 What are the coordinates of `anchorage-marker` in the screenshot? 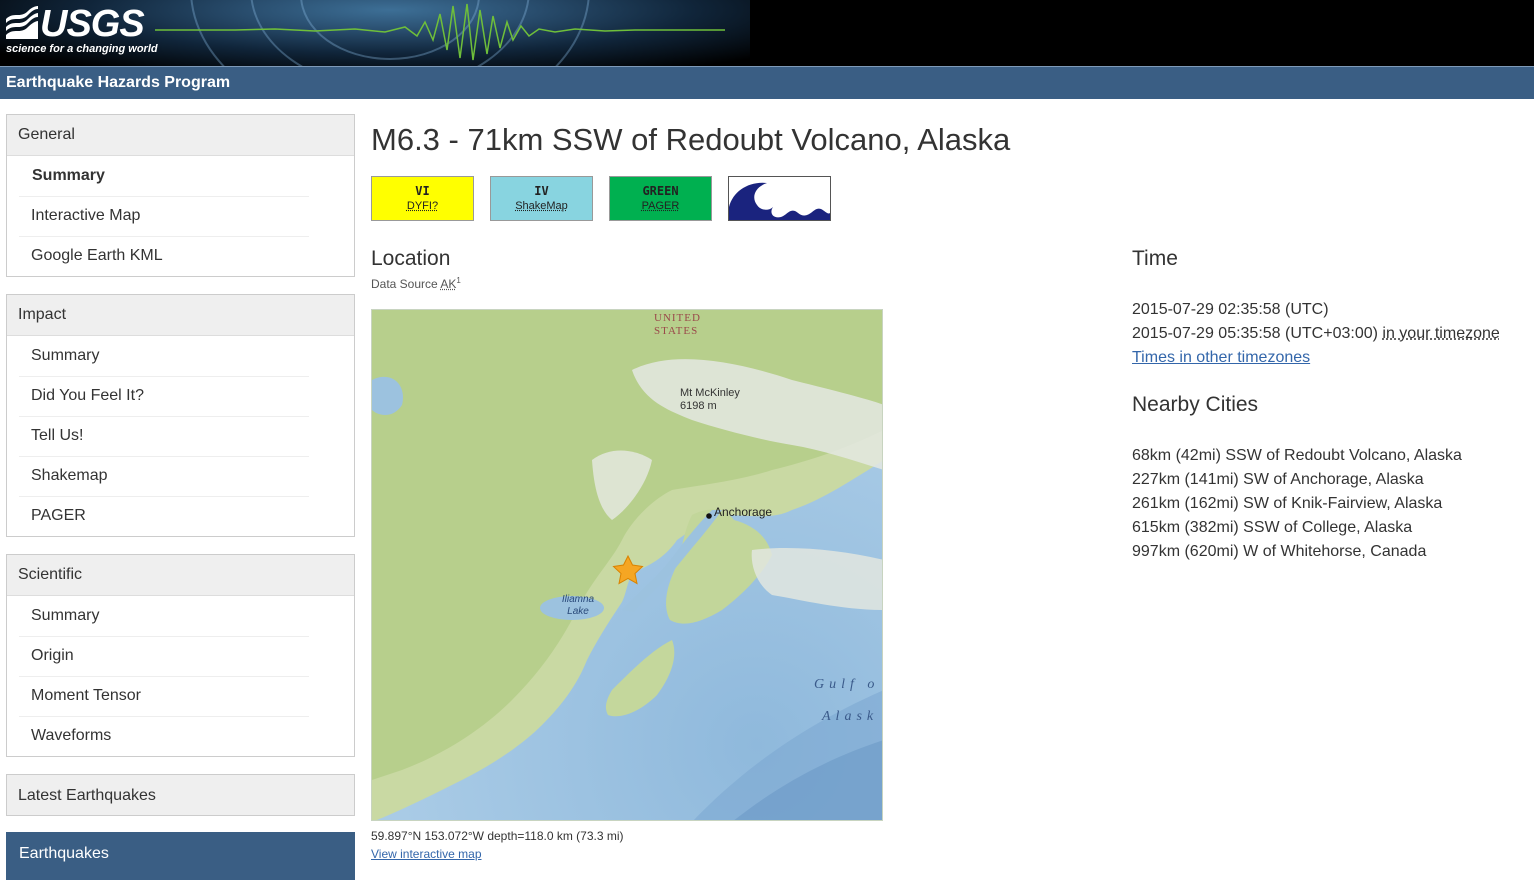 It's located at (709, 516).